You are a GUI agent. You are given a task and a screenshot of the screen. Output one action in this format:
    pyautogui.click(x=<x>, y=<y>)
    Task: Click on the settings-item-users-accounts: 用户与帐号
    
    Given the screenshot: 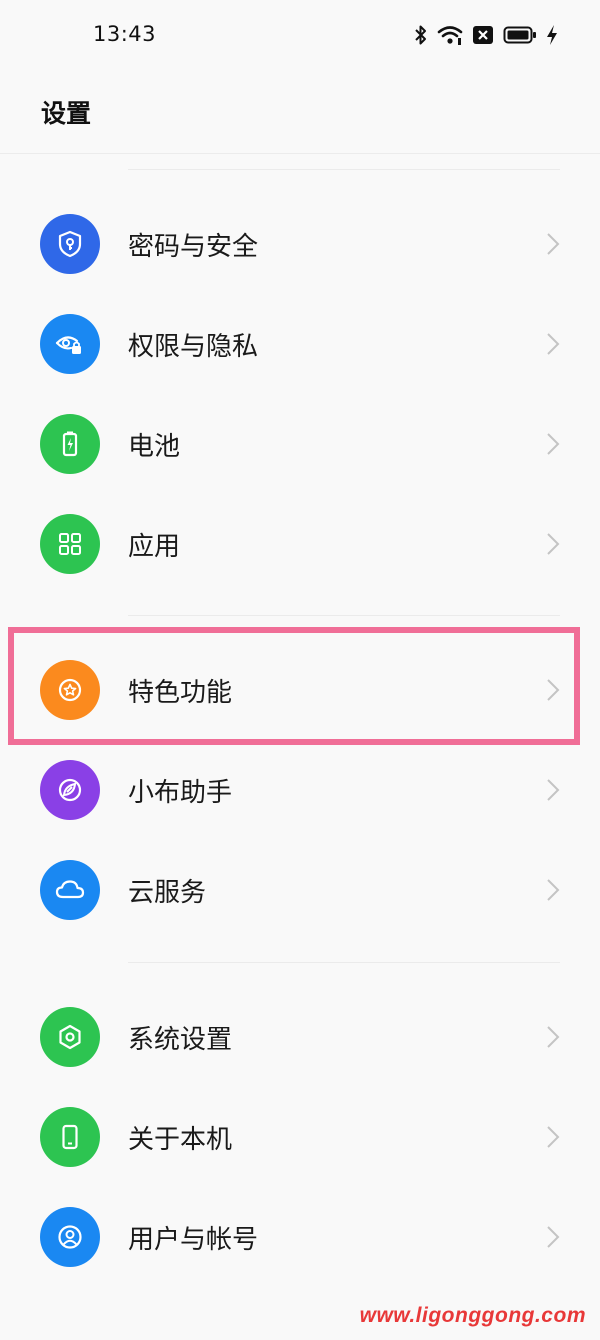 What is the action you would take?
    pyautogui.click(x=300, y=1237)
    